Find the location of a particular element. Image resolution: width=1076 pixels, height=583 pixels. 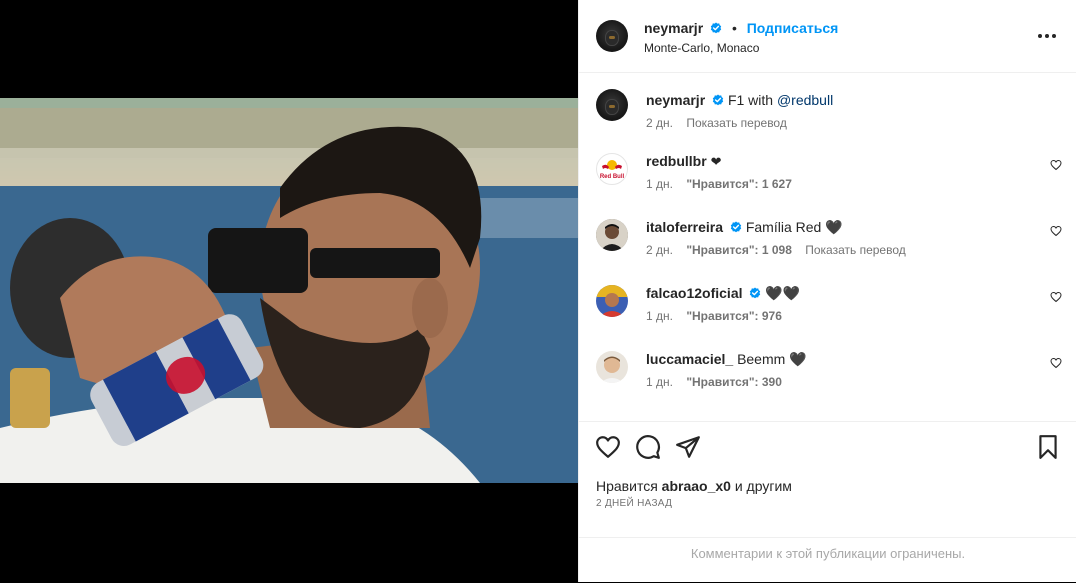

comment-text: redbullbr ❤ is located at coordinates (683, 161).